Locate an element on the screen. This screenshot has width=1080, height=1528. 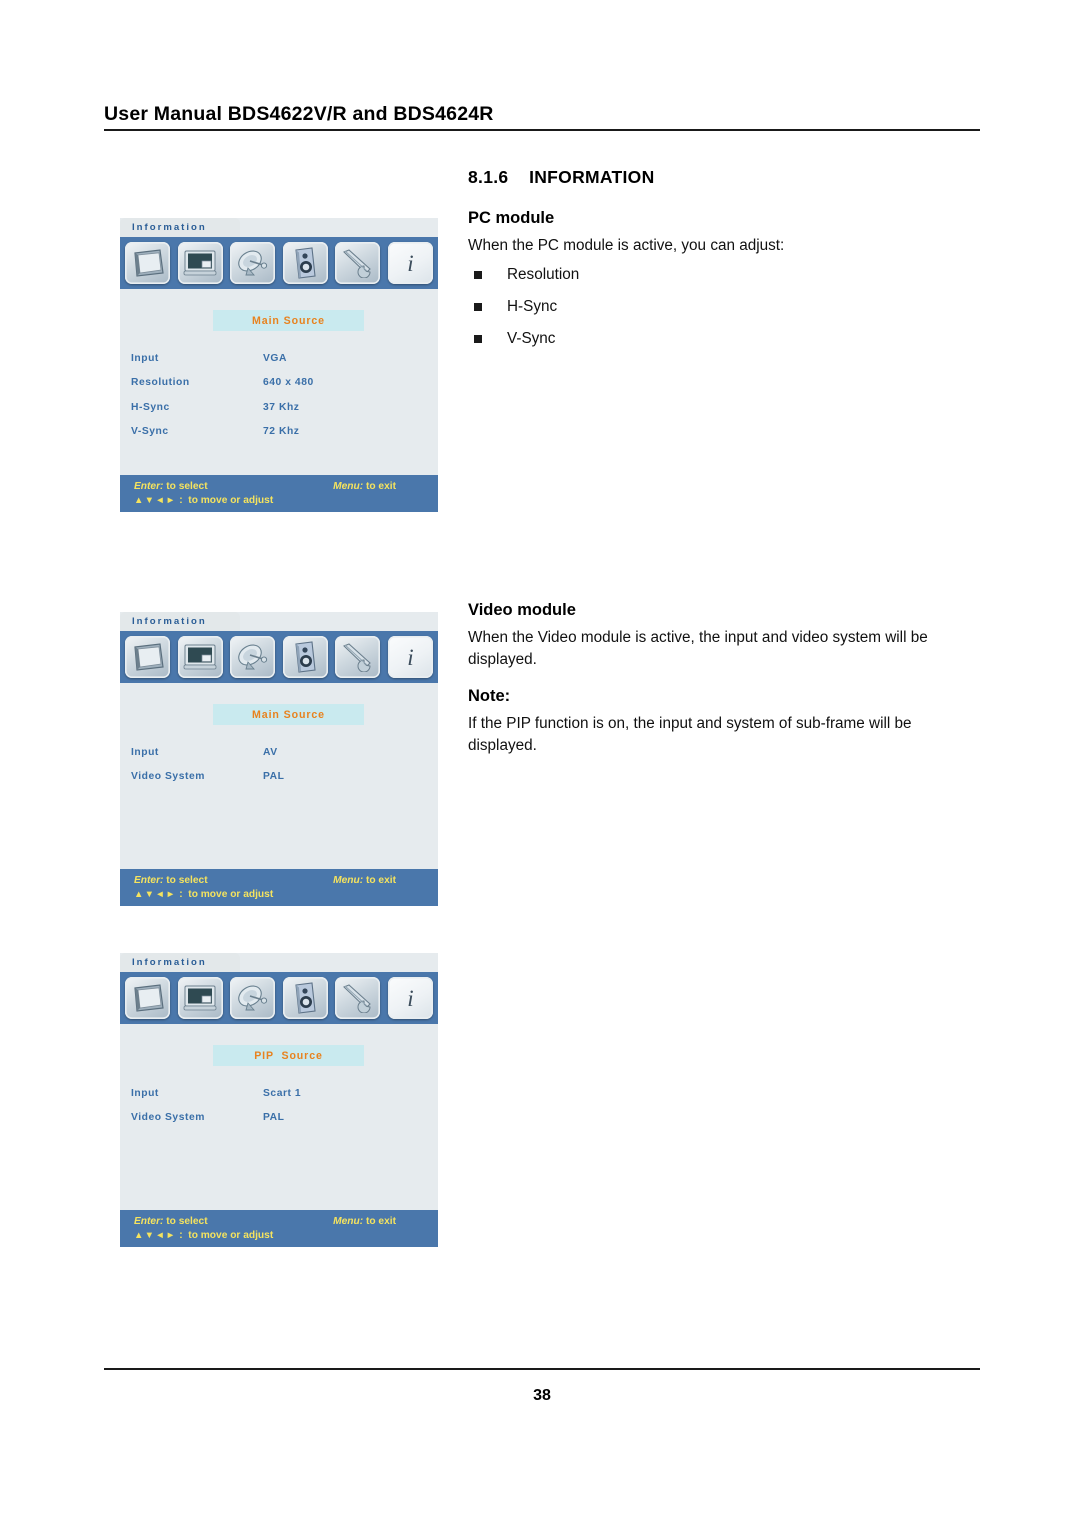
pc-module-bullet-list: Resolution H-Sync V-Sync is located at coordinates (725, 307).